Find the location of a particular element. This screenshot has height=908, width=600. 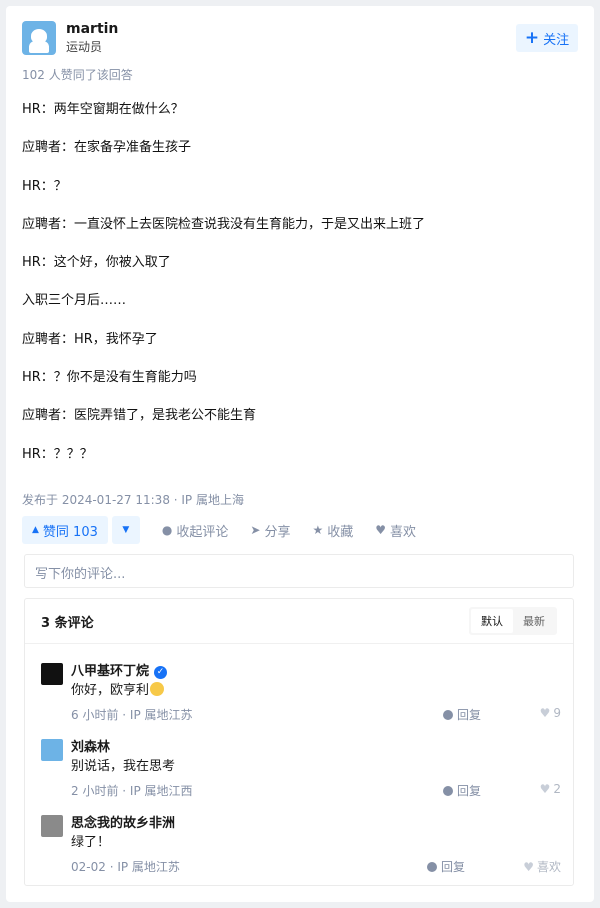

commenter-name: 思念我的故乡非洲 is located at coordinates (123, 824).